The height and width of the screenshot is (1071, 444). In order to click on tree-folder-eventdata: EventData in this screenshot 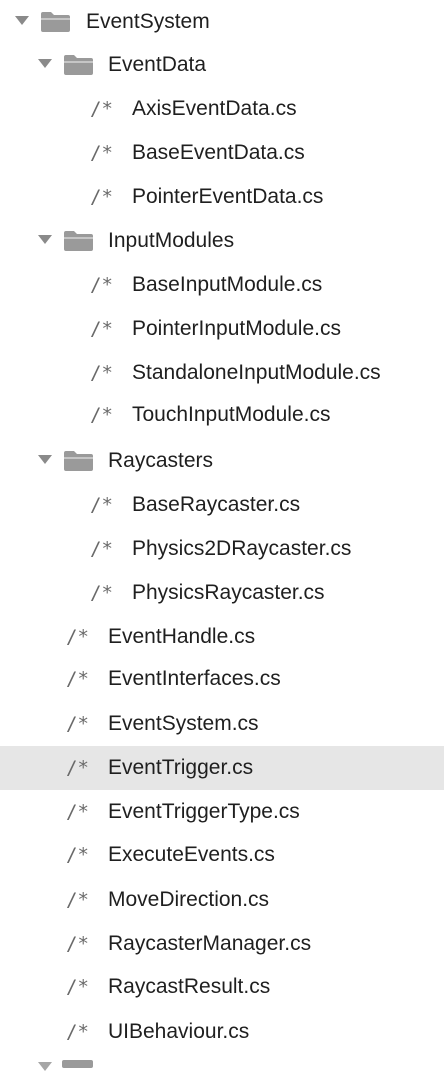, I will do `click(222, 65)`.